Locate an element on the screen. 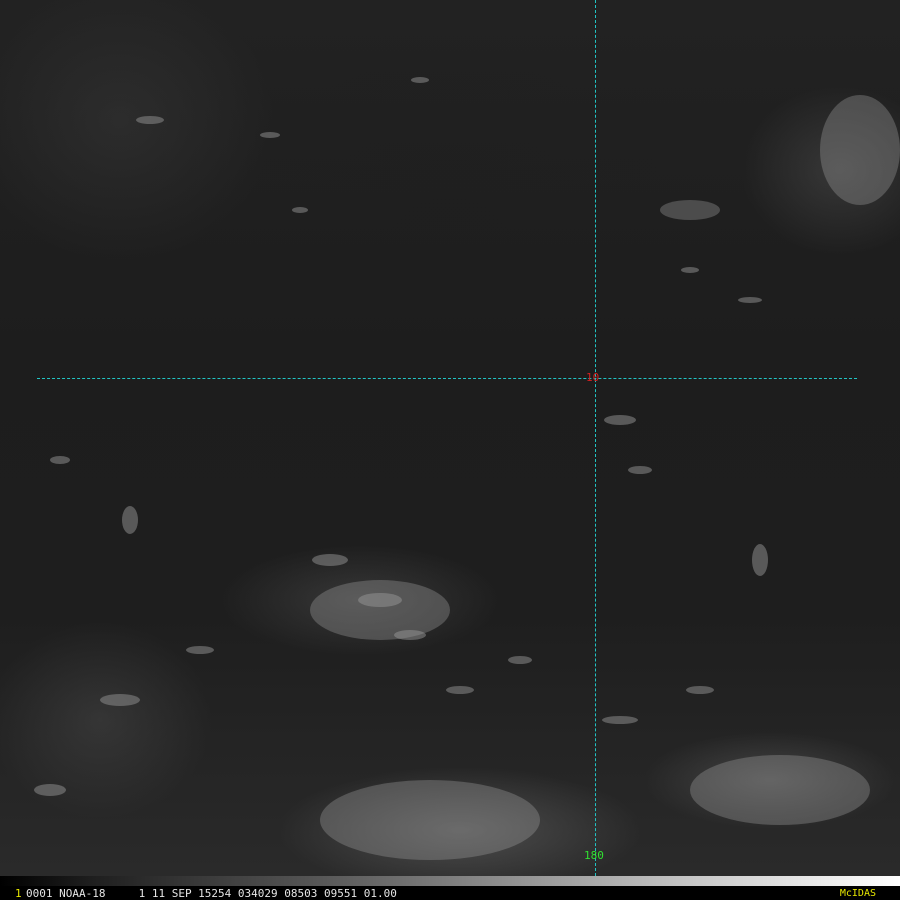 Image resolution: width=900 pixels, height=900 pixels. longitude-grid-line is located at coordinates (595, 438).